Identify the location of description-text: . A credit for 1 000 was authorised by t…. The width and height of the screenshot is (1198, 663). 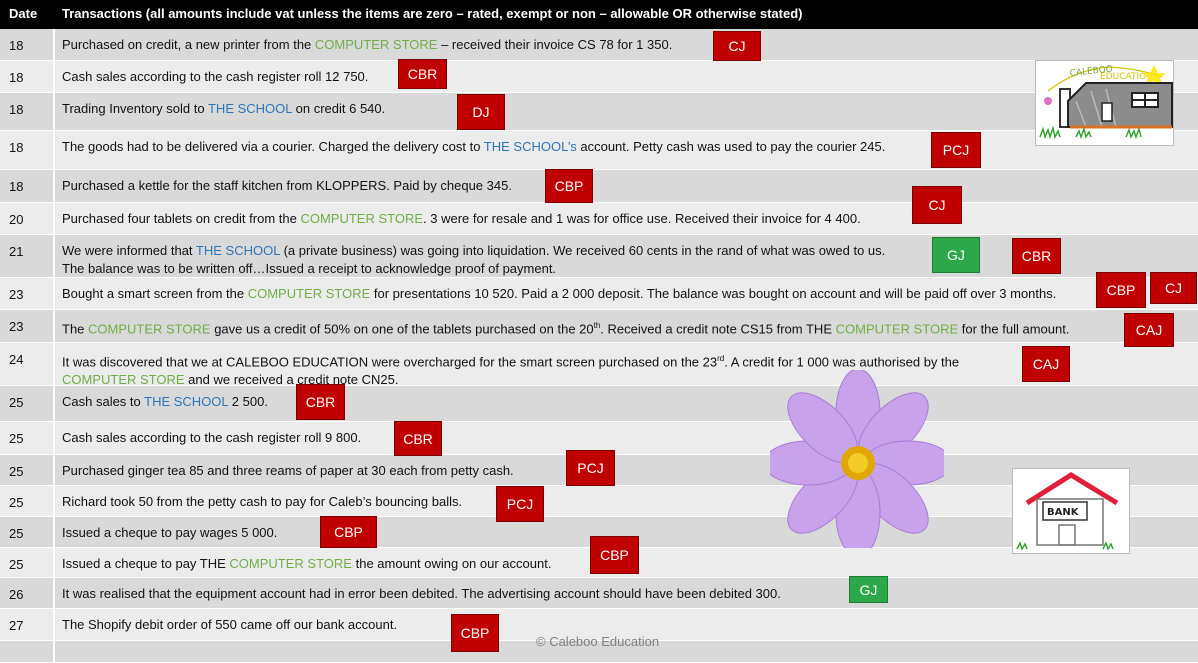
(842, 362).